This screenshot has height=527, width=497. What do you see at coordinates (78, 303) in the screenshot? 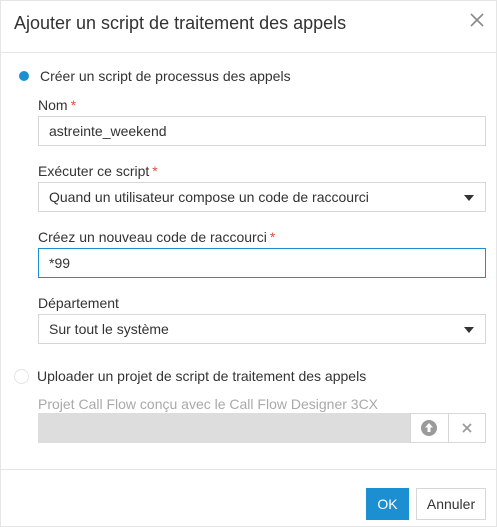
I see `department-label: Département` at bounding box center [78, 303].